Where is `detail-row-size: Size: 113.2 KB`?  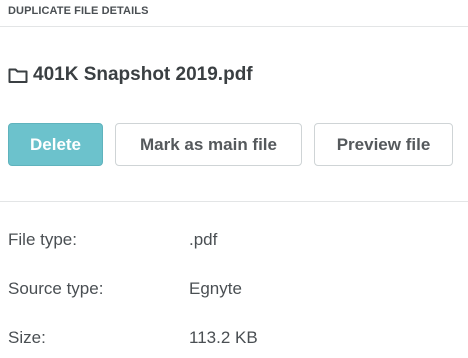
detail-row-size: Size: 113.2 KB is located at coordinates (133, 337).